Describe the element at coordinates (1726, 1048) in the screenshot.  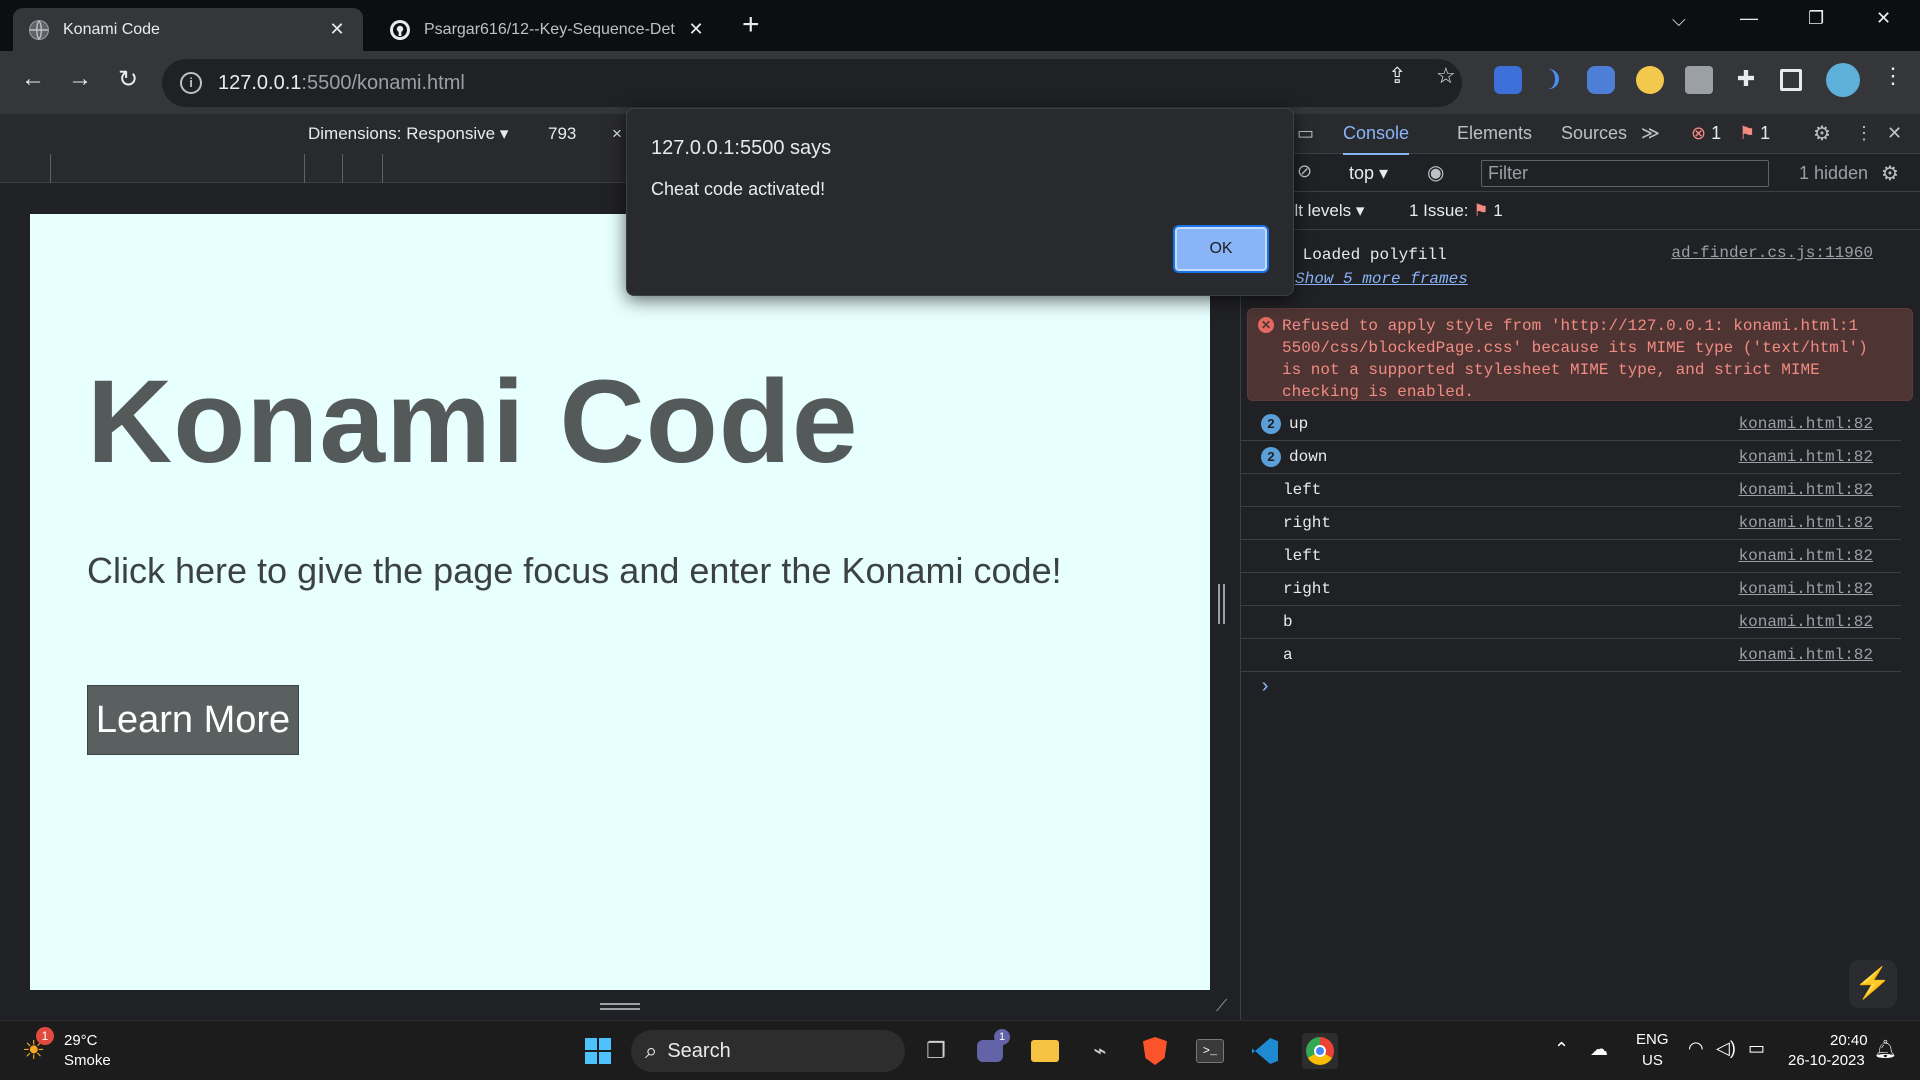
I see `volume-icon: ◁)` at that location.